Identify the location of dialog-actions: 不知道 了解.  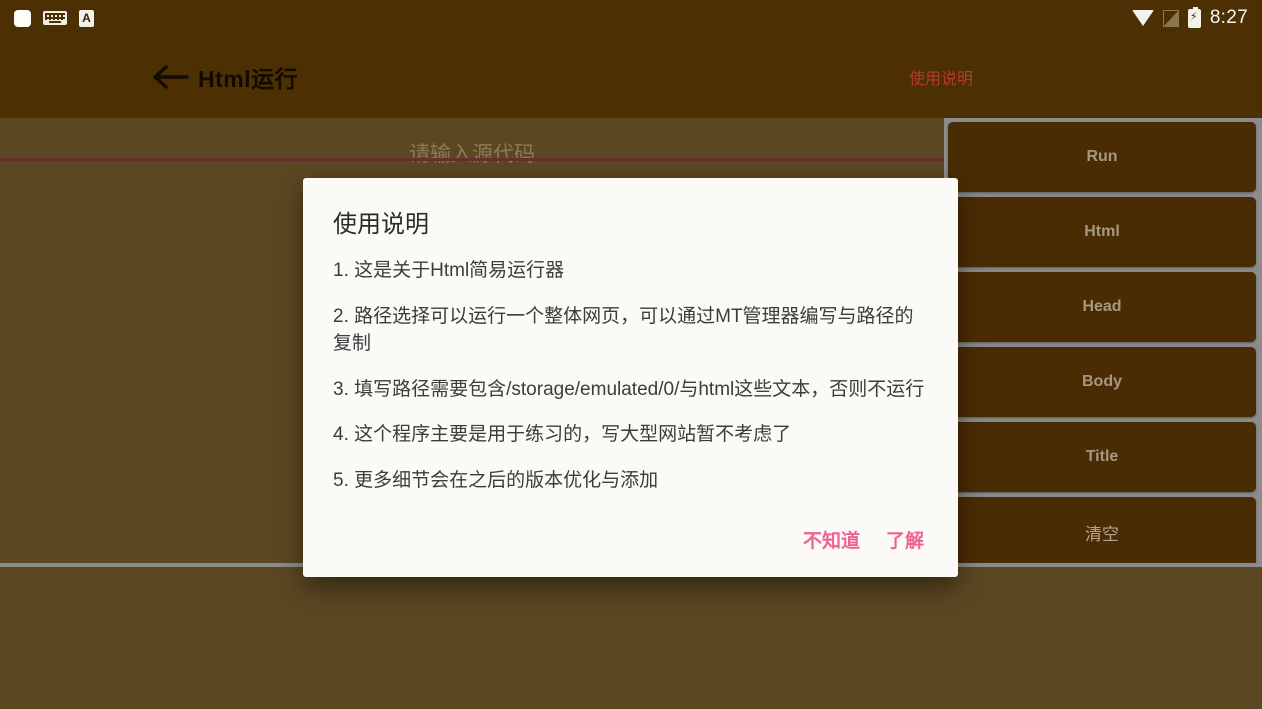
(630, 540).